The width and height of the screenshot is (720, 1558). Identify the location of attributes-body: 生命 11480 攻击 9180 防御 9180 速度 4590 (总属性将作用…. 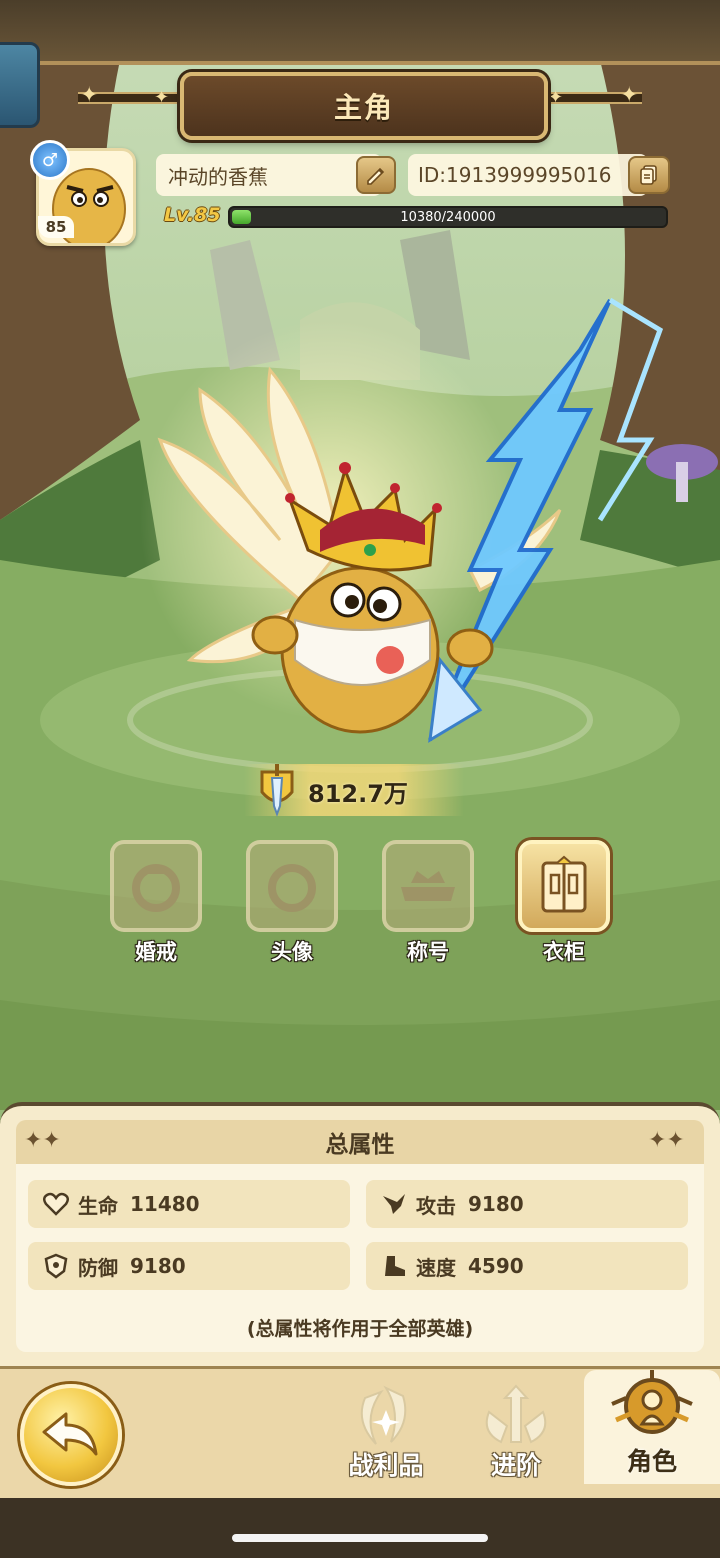
(360, 1258).